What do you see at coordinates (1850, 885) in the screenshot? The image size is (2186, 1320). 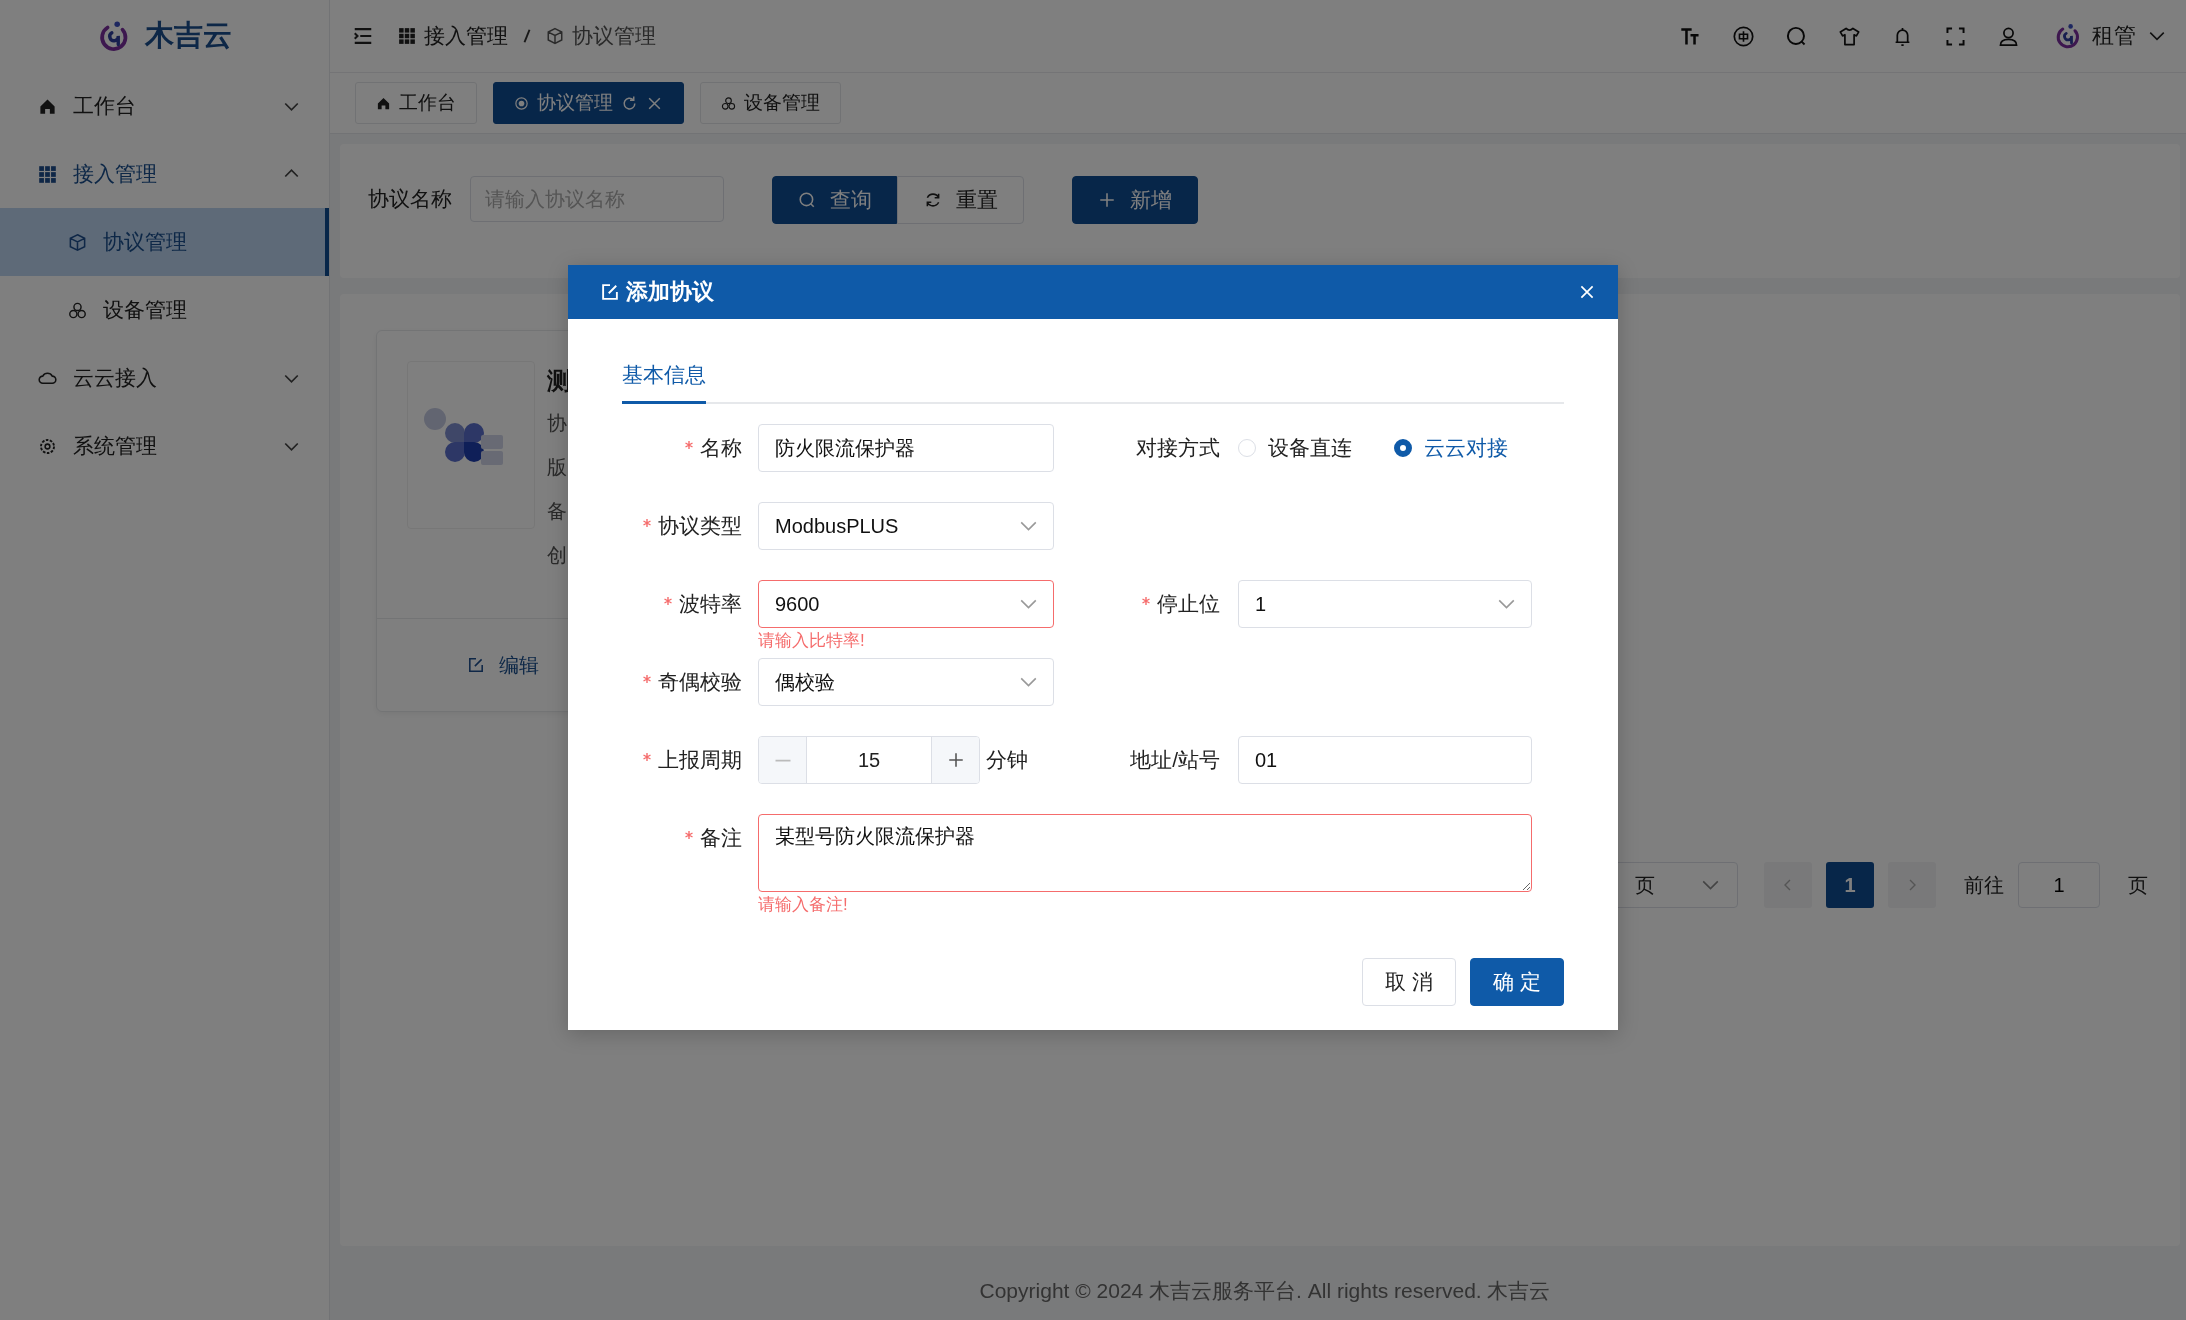 I see `page-button: 1` at bounding box center [1850, 885].